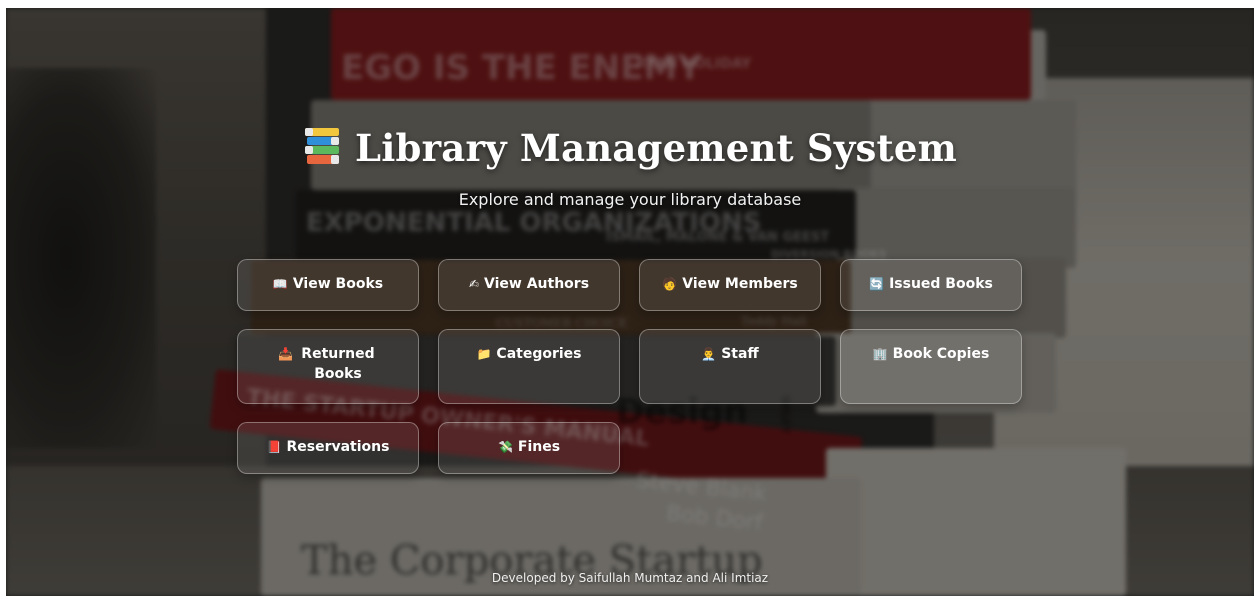 The image size is (1255, 596). What do you see at coordinates (338, 284) in the screenshot?
I see `view-books-label: View Books` at bounding box center [338, 284].